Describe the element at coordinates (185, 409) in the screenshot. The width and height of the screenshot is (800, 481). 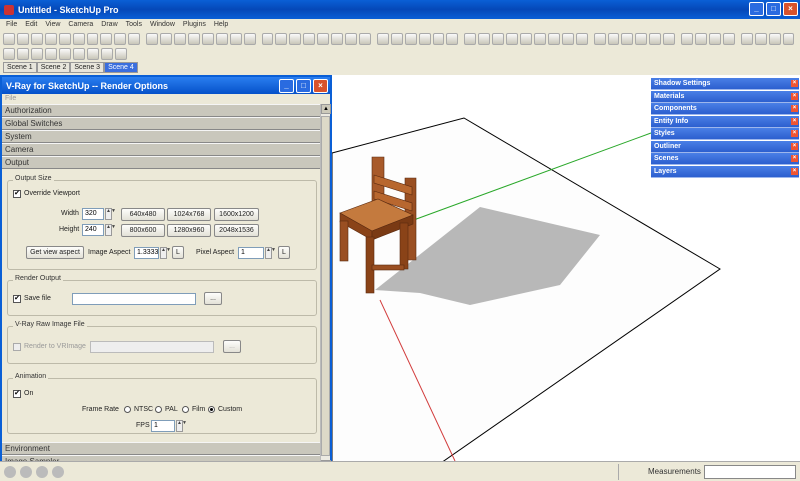
I see `frame-rate-film-radio` at that location.